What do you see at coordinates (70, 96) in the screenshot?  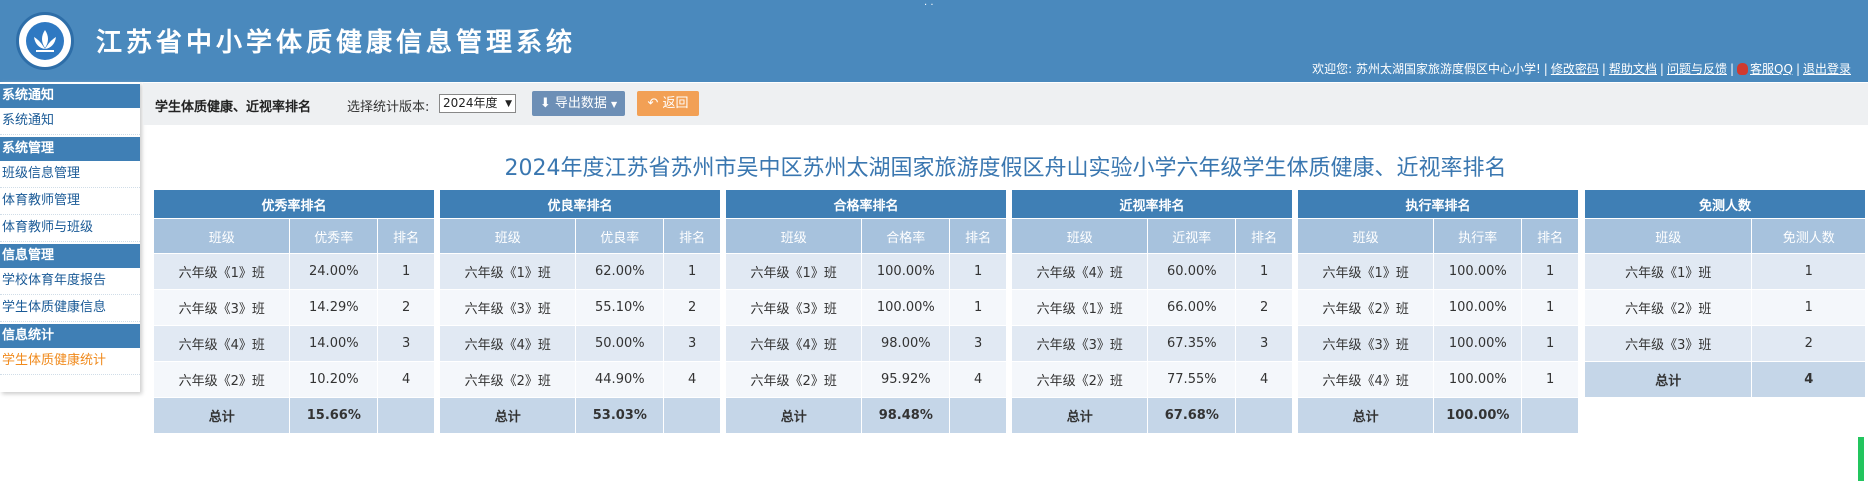 I see `sidebar-group-notice: 系统通知` at bounding box center [70, 96].